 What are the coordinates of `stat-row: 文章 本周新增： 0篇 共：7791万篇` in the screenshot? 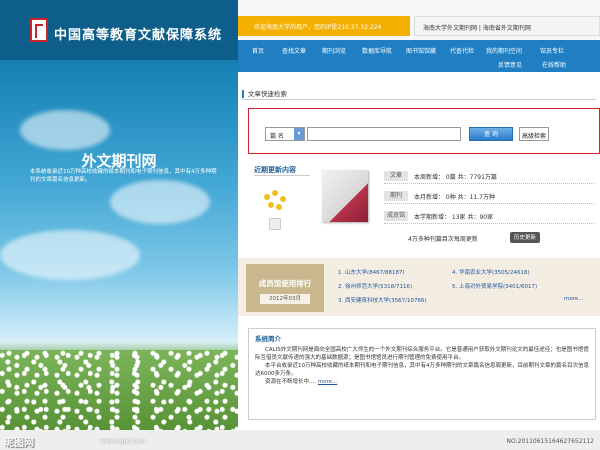 It's located at (489, 177).